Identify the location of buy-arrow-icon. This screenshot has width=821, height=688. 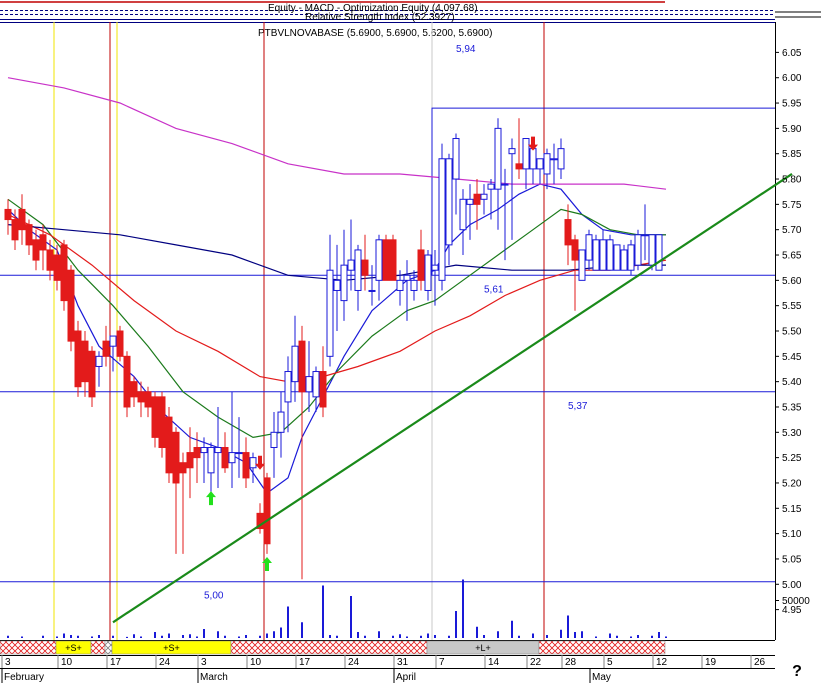
(211, 498).